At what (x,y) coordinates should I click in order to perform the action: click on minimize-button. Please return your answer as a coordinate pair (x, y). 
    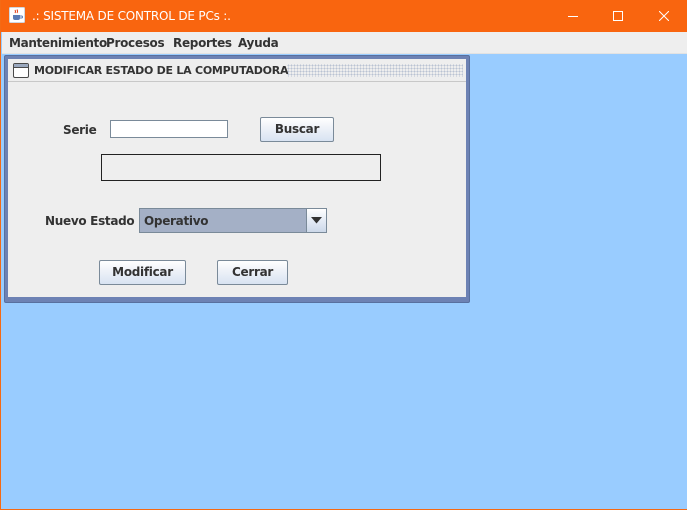
    Looking at the image, I should click on (573, 16).